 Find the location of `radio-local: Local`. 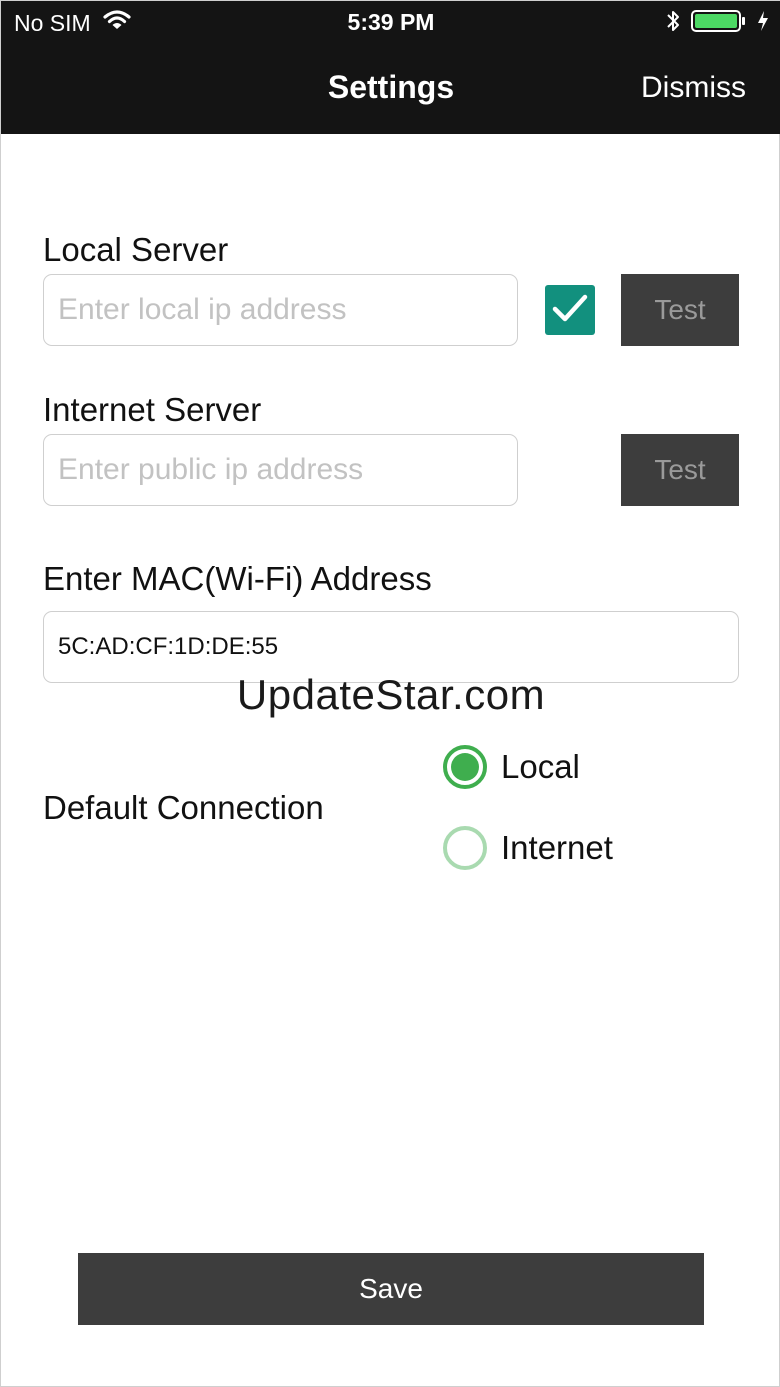

radio-local: Local is located at coordinates (511, 767).